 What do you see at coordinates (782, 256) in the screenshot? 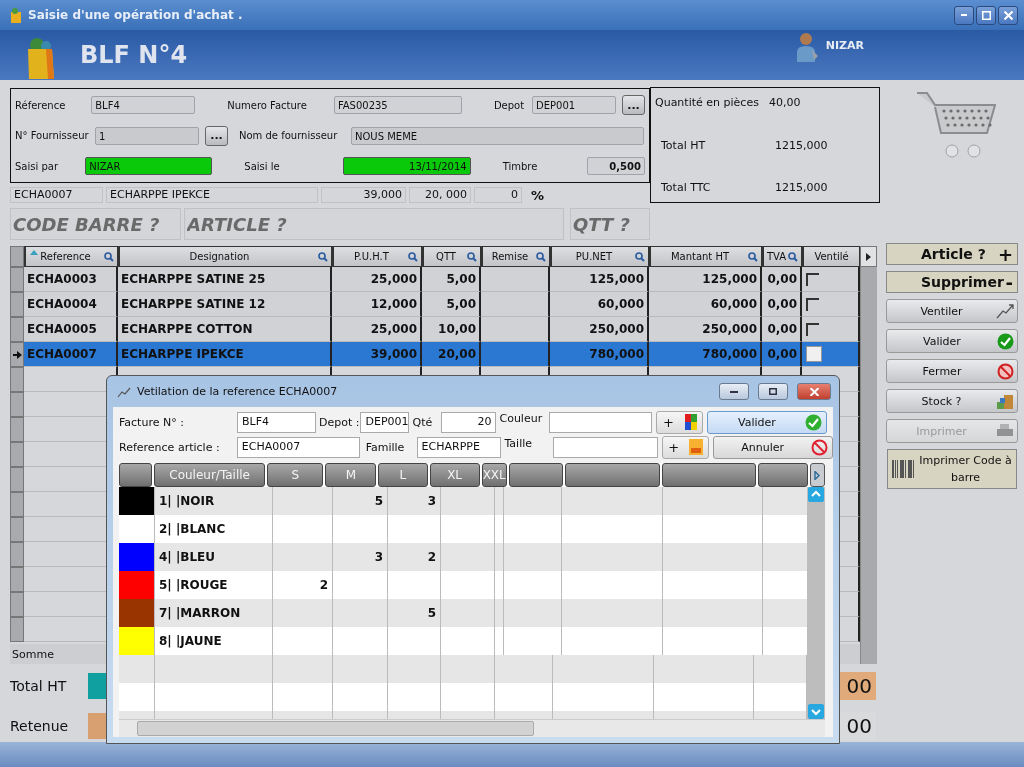
I see `column-header: TVA` at bounding box center [782, 256].